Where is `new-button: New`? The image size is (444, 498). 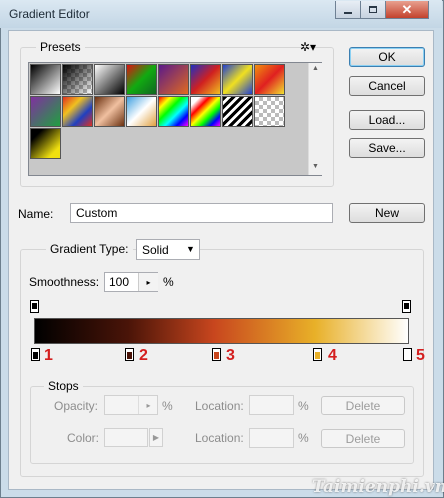 new-button: New is located at coordinates (387, 213).